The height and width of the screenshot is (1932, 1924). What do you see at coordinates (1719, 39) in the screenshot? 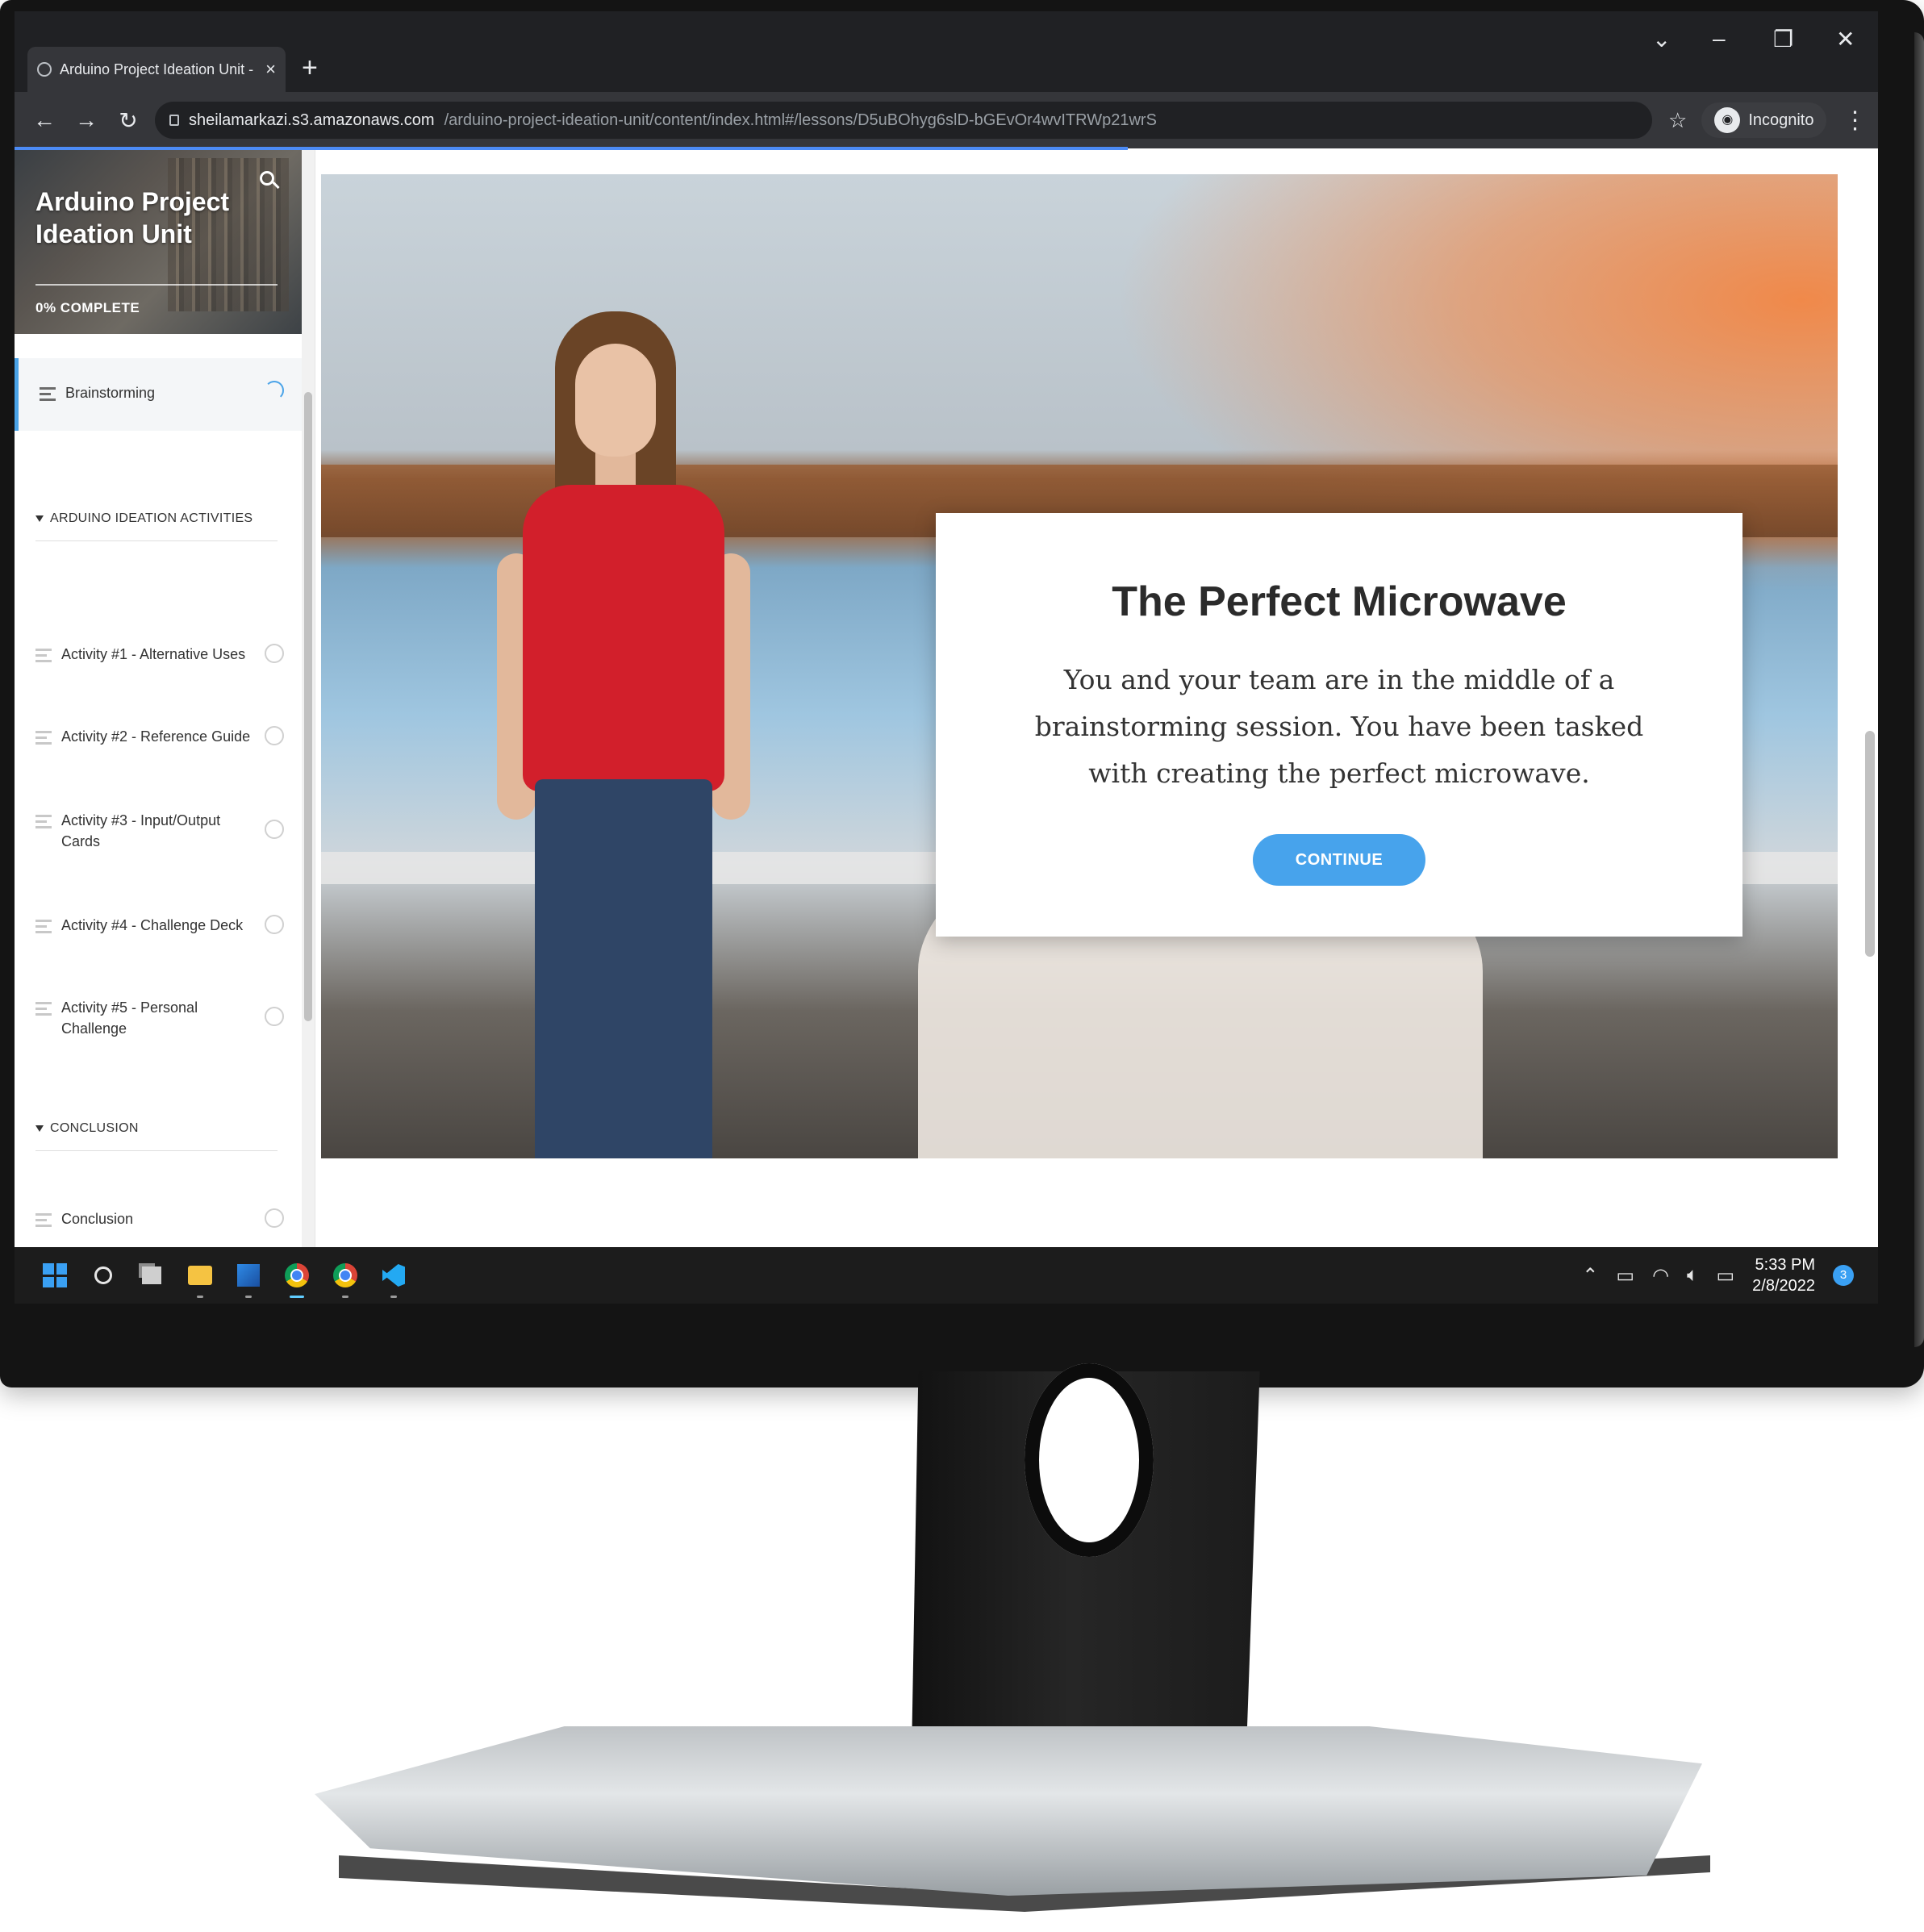
I see `minimize-button: –` at bounding box center [1719, 39].